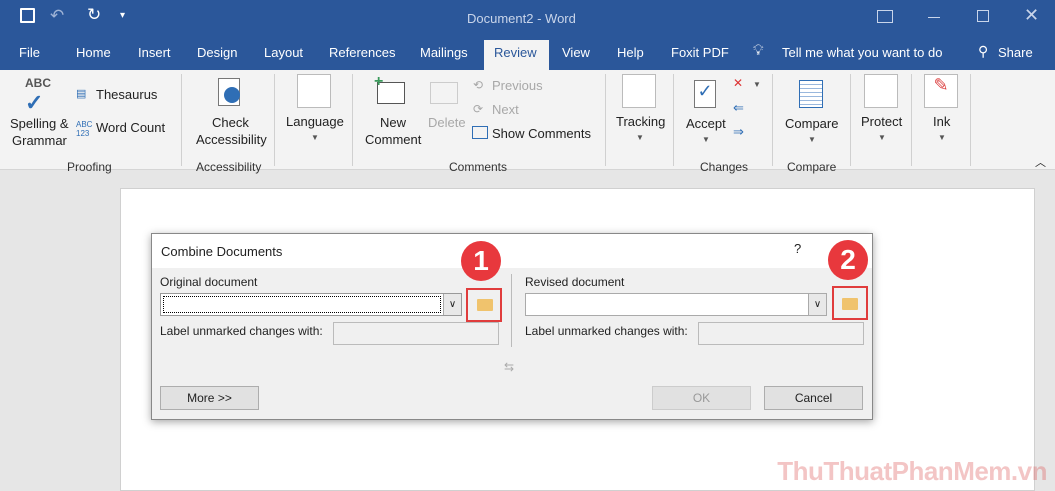 This screenshot has height=491, width=1055. What do you see at coordinates (724, 167) in the screenshot?
I see `group-changes: Changes` at bounding box center [724, 167].